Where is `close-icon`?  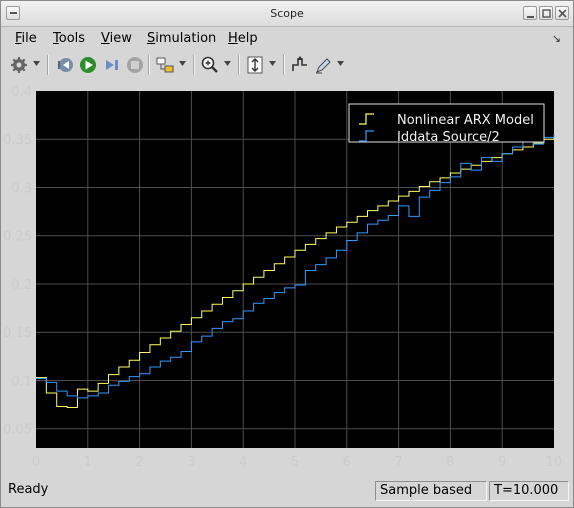 close-icon is located at coordinates (562, 13).